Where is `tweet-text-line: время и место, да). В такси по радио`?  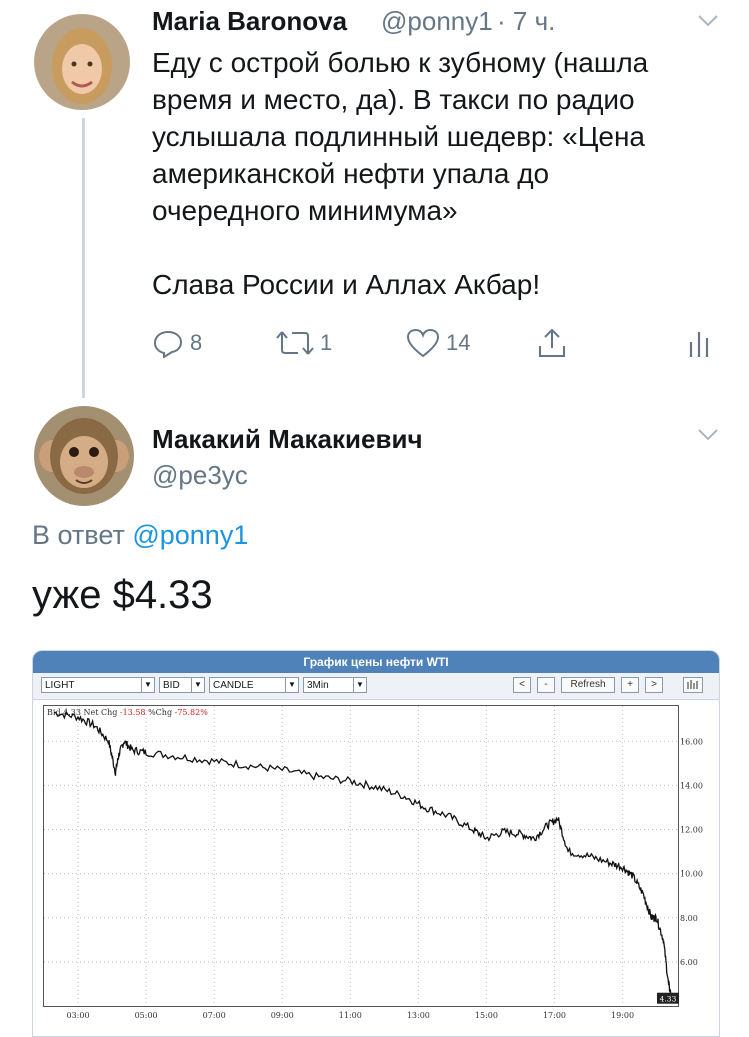 tweet-text-line: время и место, да). В такси по радио is located at coordinates (393, 99).